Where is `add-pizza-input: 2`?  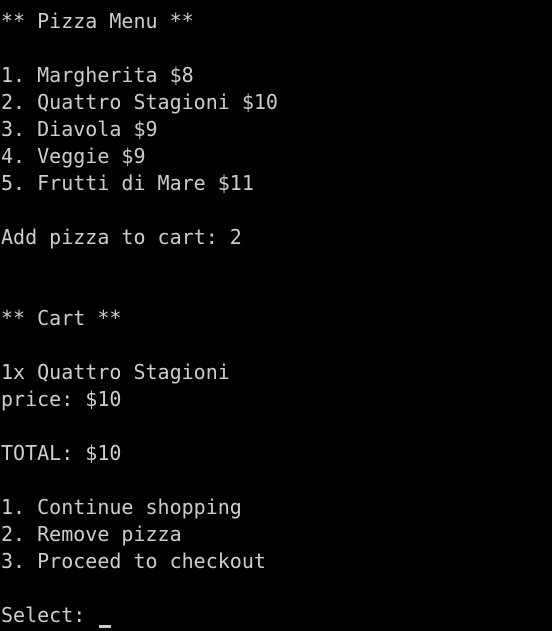
add-pizza-input: 2 is located at coordinates (235, 237).